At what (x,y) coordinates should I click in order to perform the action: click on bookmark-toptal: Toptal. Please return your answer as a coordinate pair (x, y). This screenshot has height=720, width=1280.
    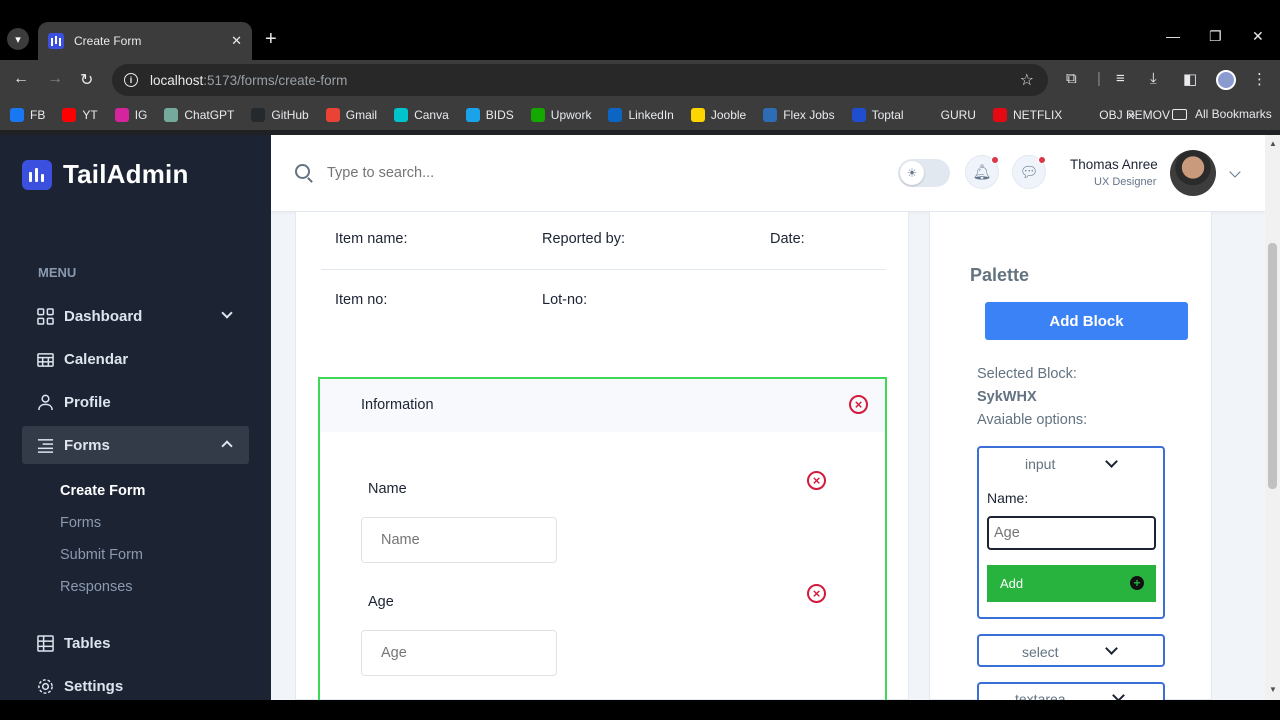
    Looking at the image, I should click on (877, 115).